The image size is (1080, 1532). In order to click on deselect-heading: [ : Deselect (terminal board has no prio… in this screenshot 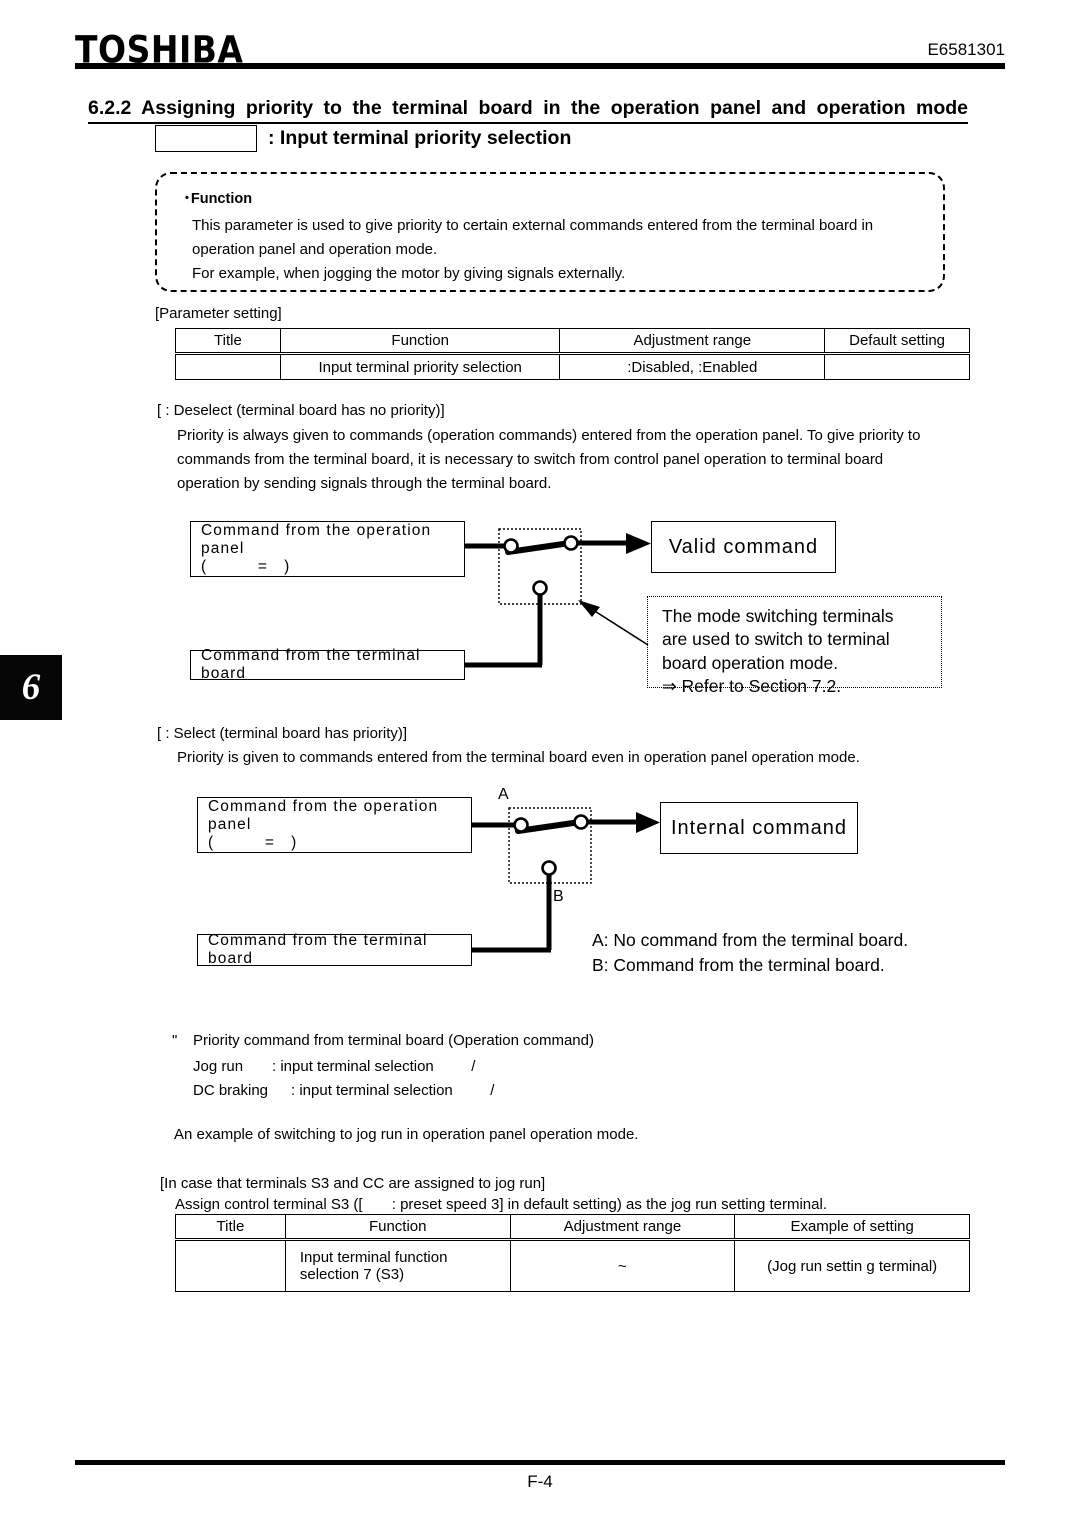, I will do `click(301, 410)`.